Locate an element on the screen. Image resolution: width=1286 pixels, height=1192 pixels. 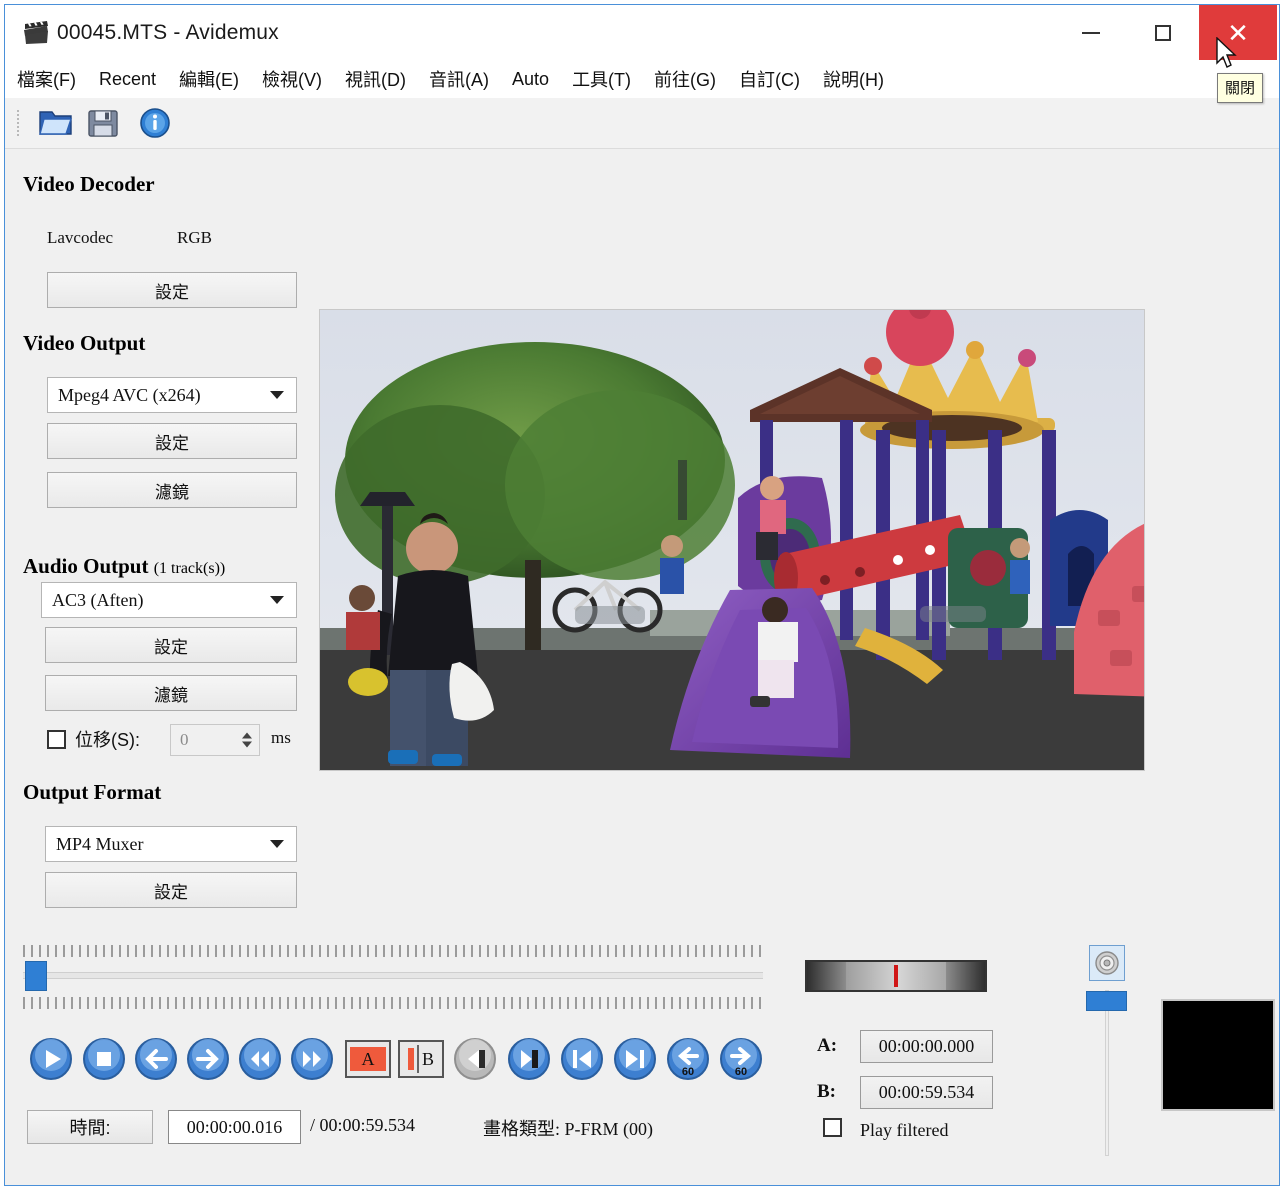
title-bar: 00045.MTS - Avidemux ✕ 關閉 is located at coordinates (642, 54).